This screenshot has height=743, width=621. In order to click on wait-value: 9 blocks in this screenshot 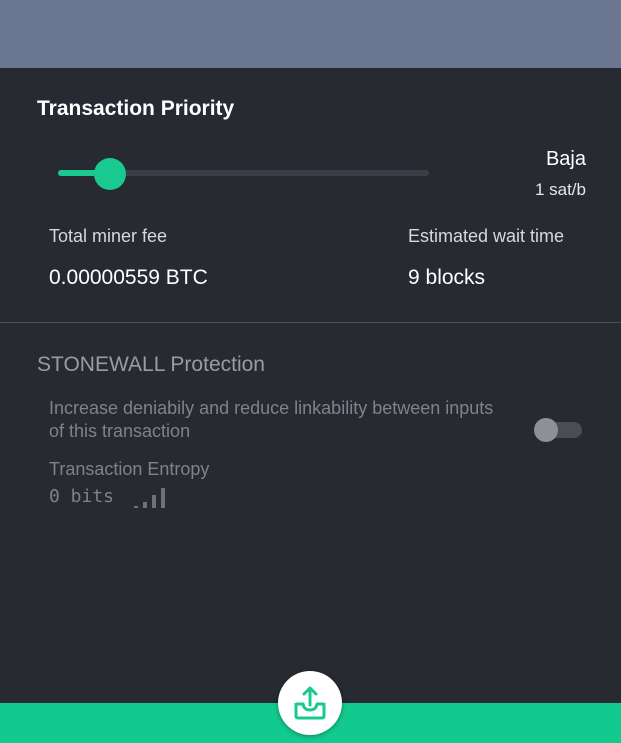, I will do `click(447, 277)`.